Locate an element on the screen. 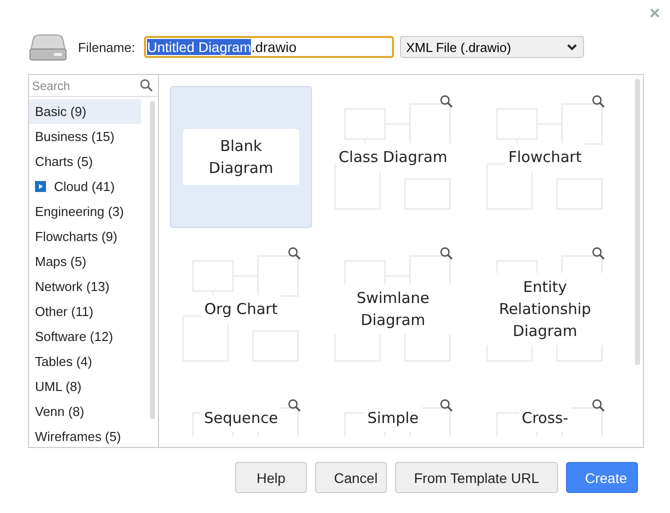 This screenshot has height=513, width=670. template-title: Org Chart is located at coordinates (241, 309).